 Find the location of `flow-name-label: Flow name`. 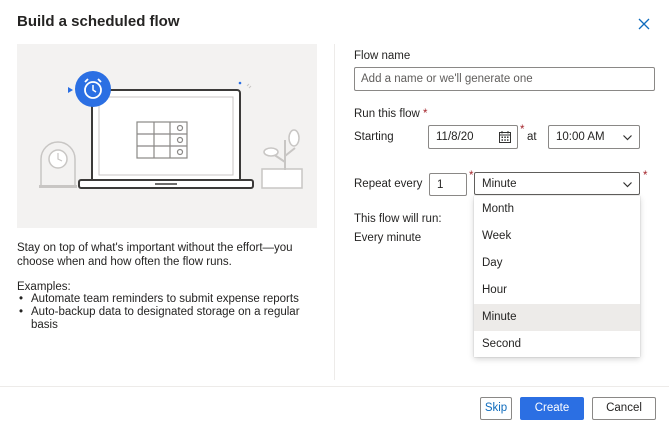

flow-name-label: Flow name is located at coordinates (382, 56).